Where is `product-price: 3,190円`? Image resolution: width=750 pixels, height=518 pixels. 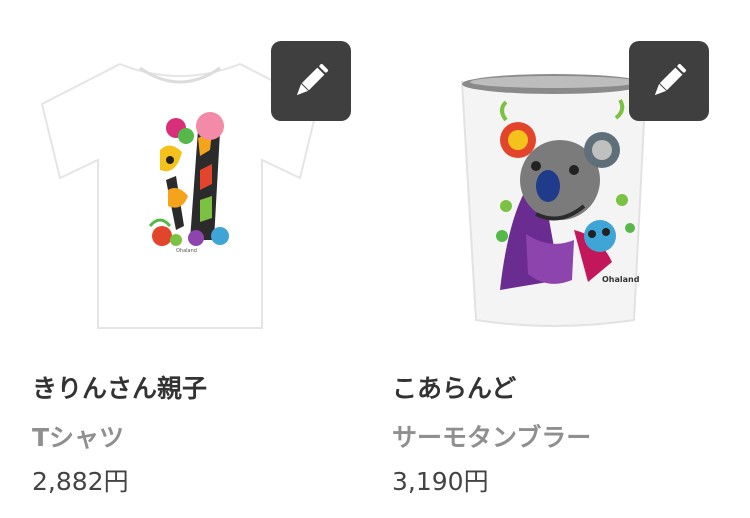
product-price: 3,190円 is located at coordinates (440, 481).